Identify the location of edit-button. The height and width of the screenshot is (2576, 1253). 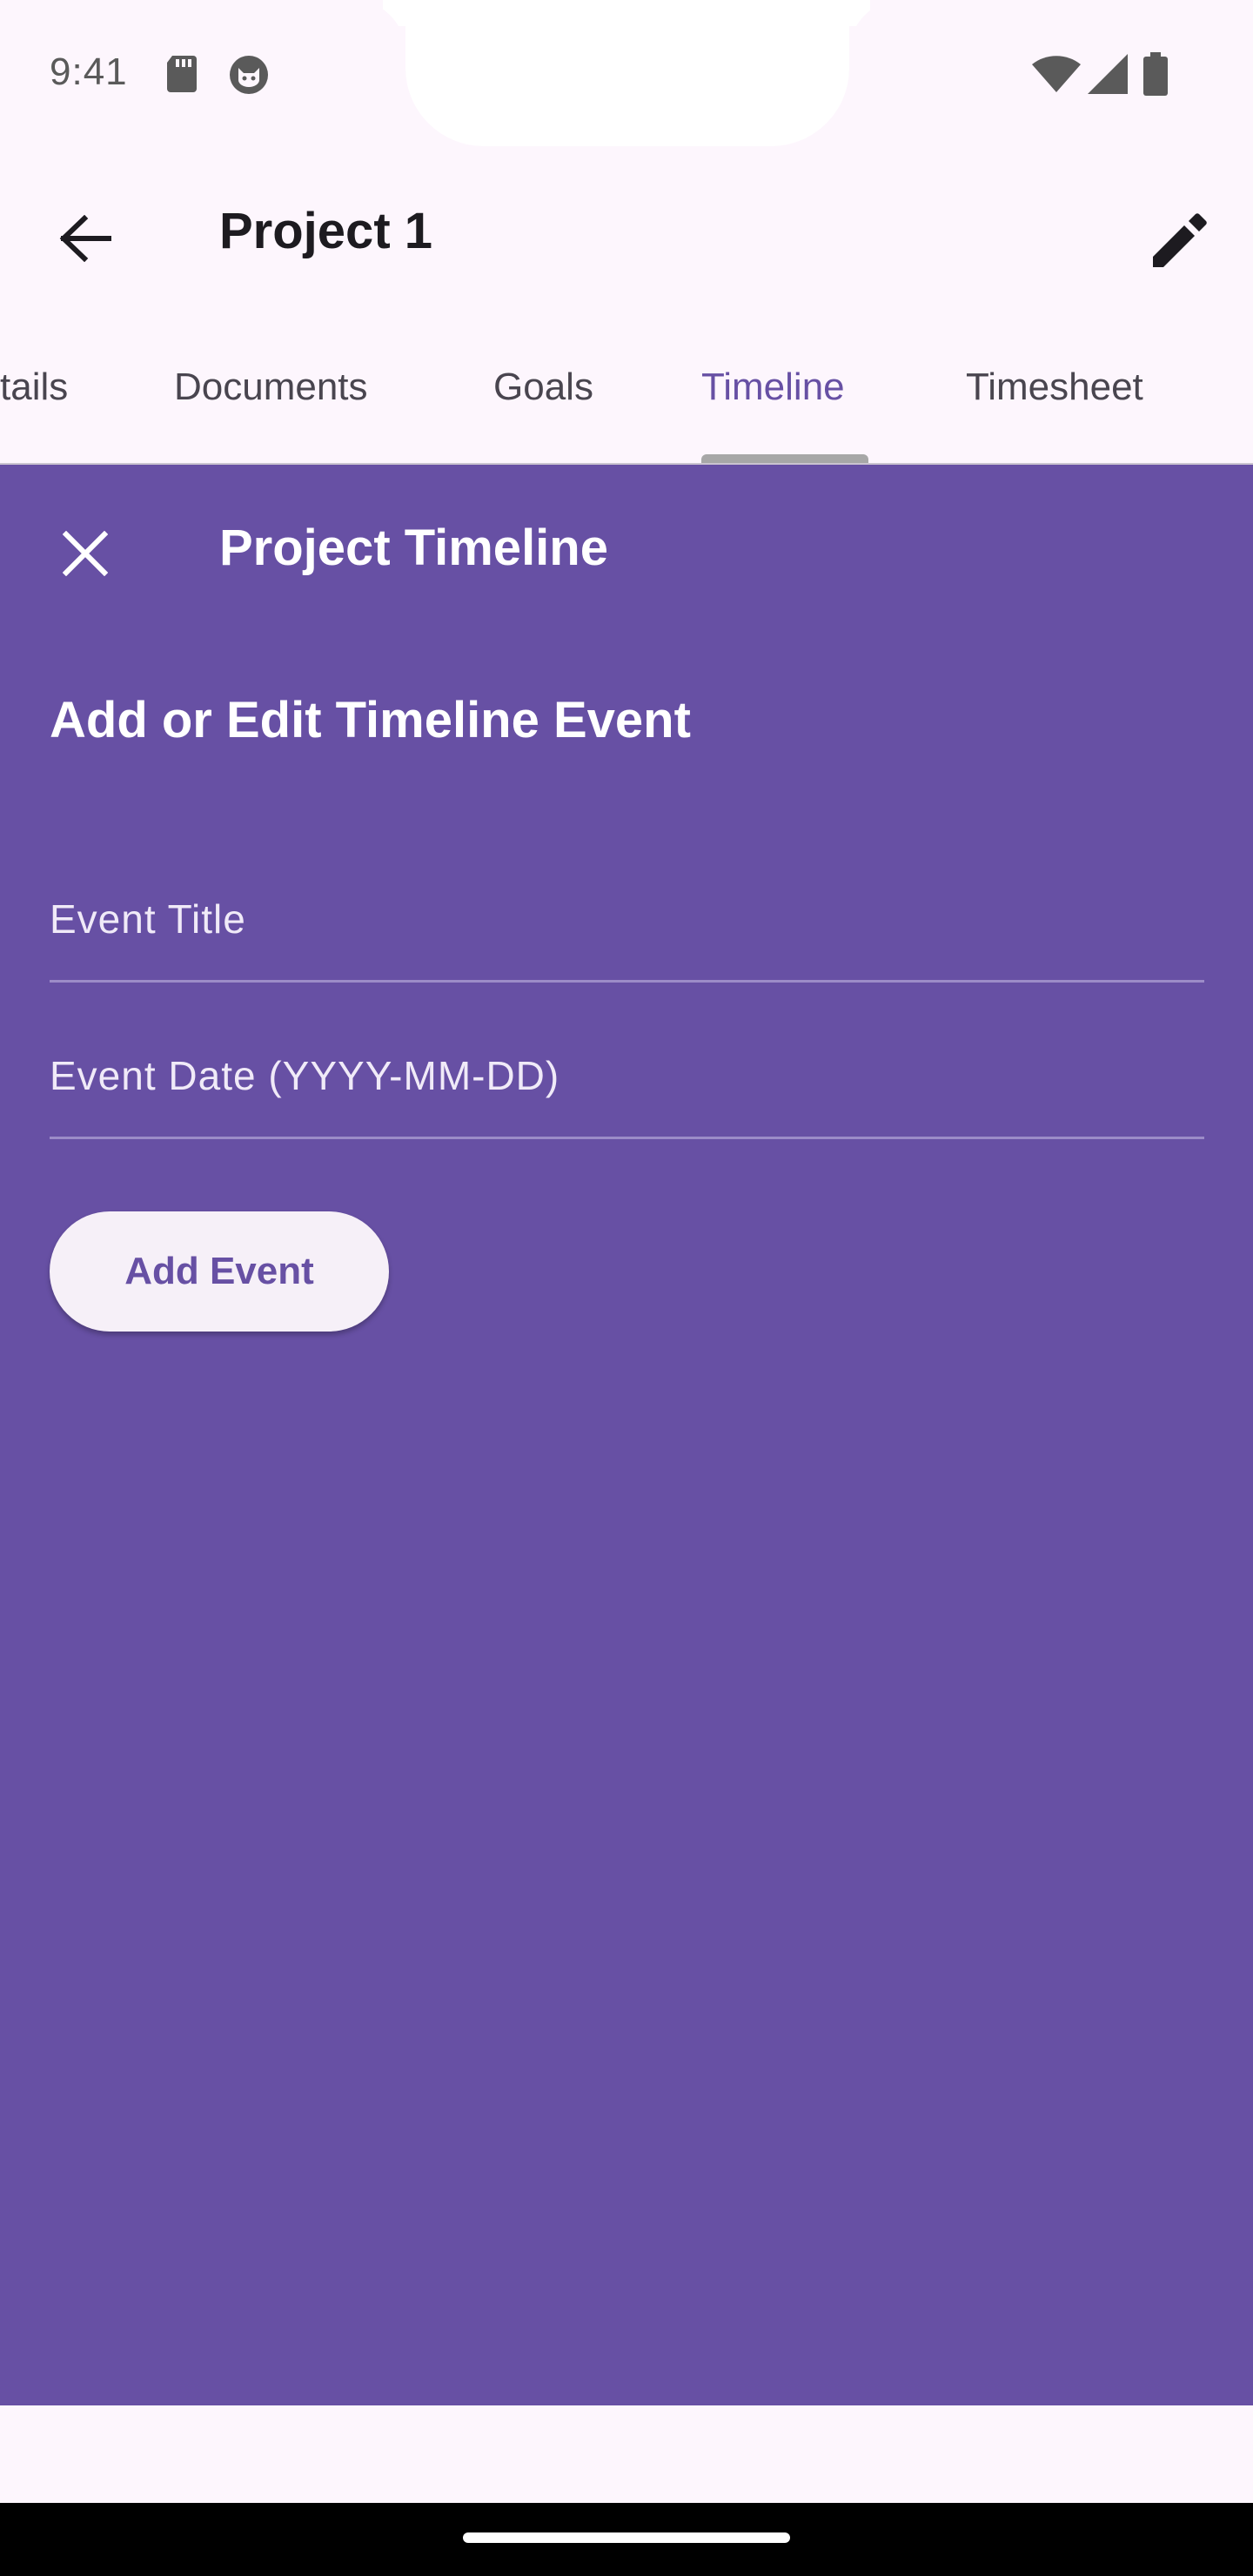
(1180, 240).